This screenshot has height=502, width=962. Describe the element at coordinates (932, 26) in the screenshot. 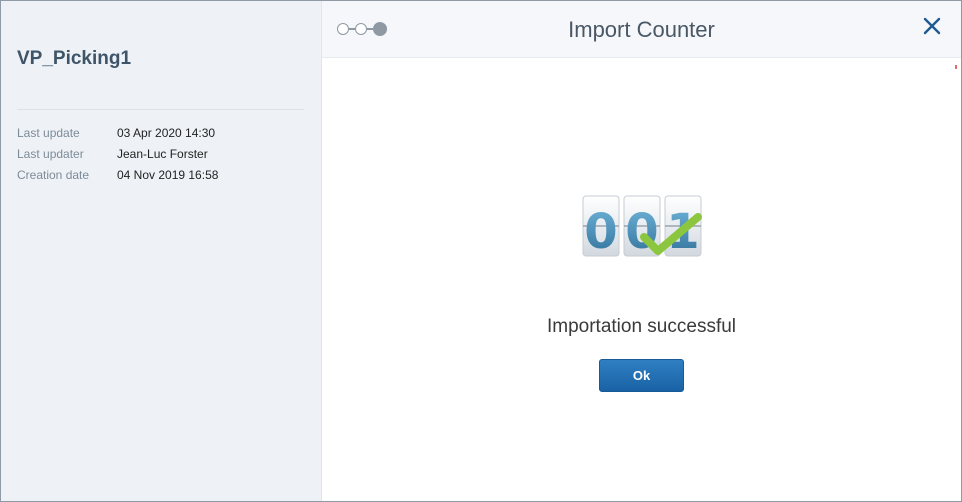

I see `close-icon` at that location.